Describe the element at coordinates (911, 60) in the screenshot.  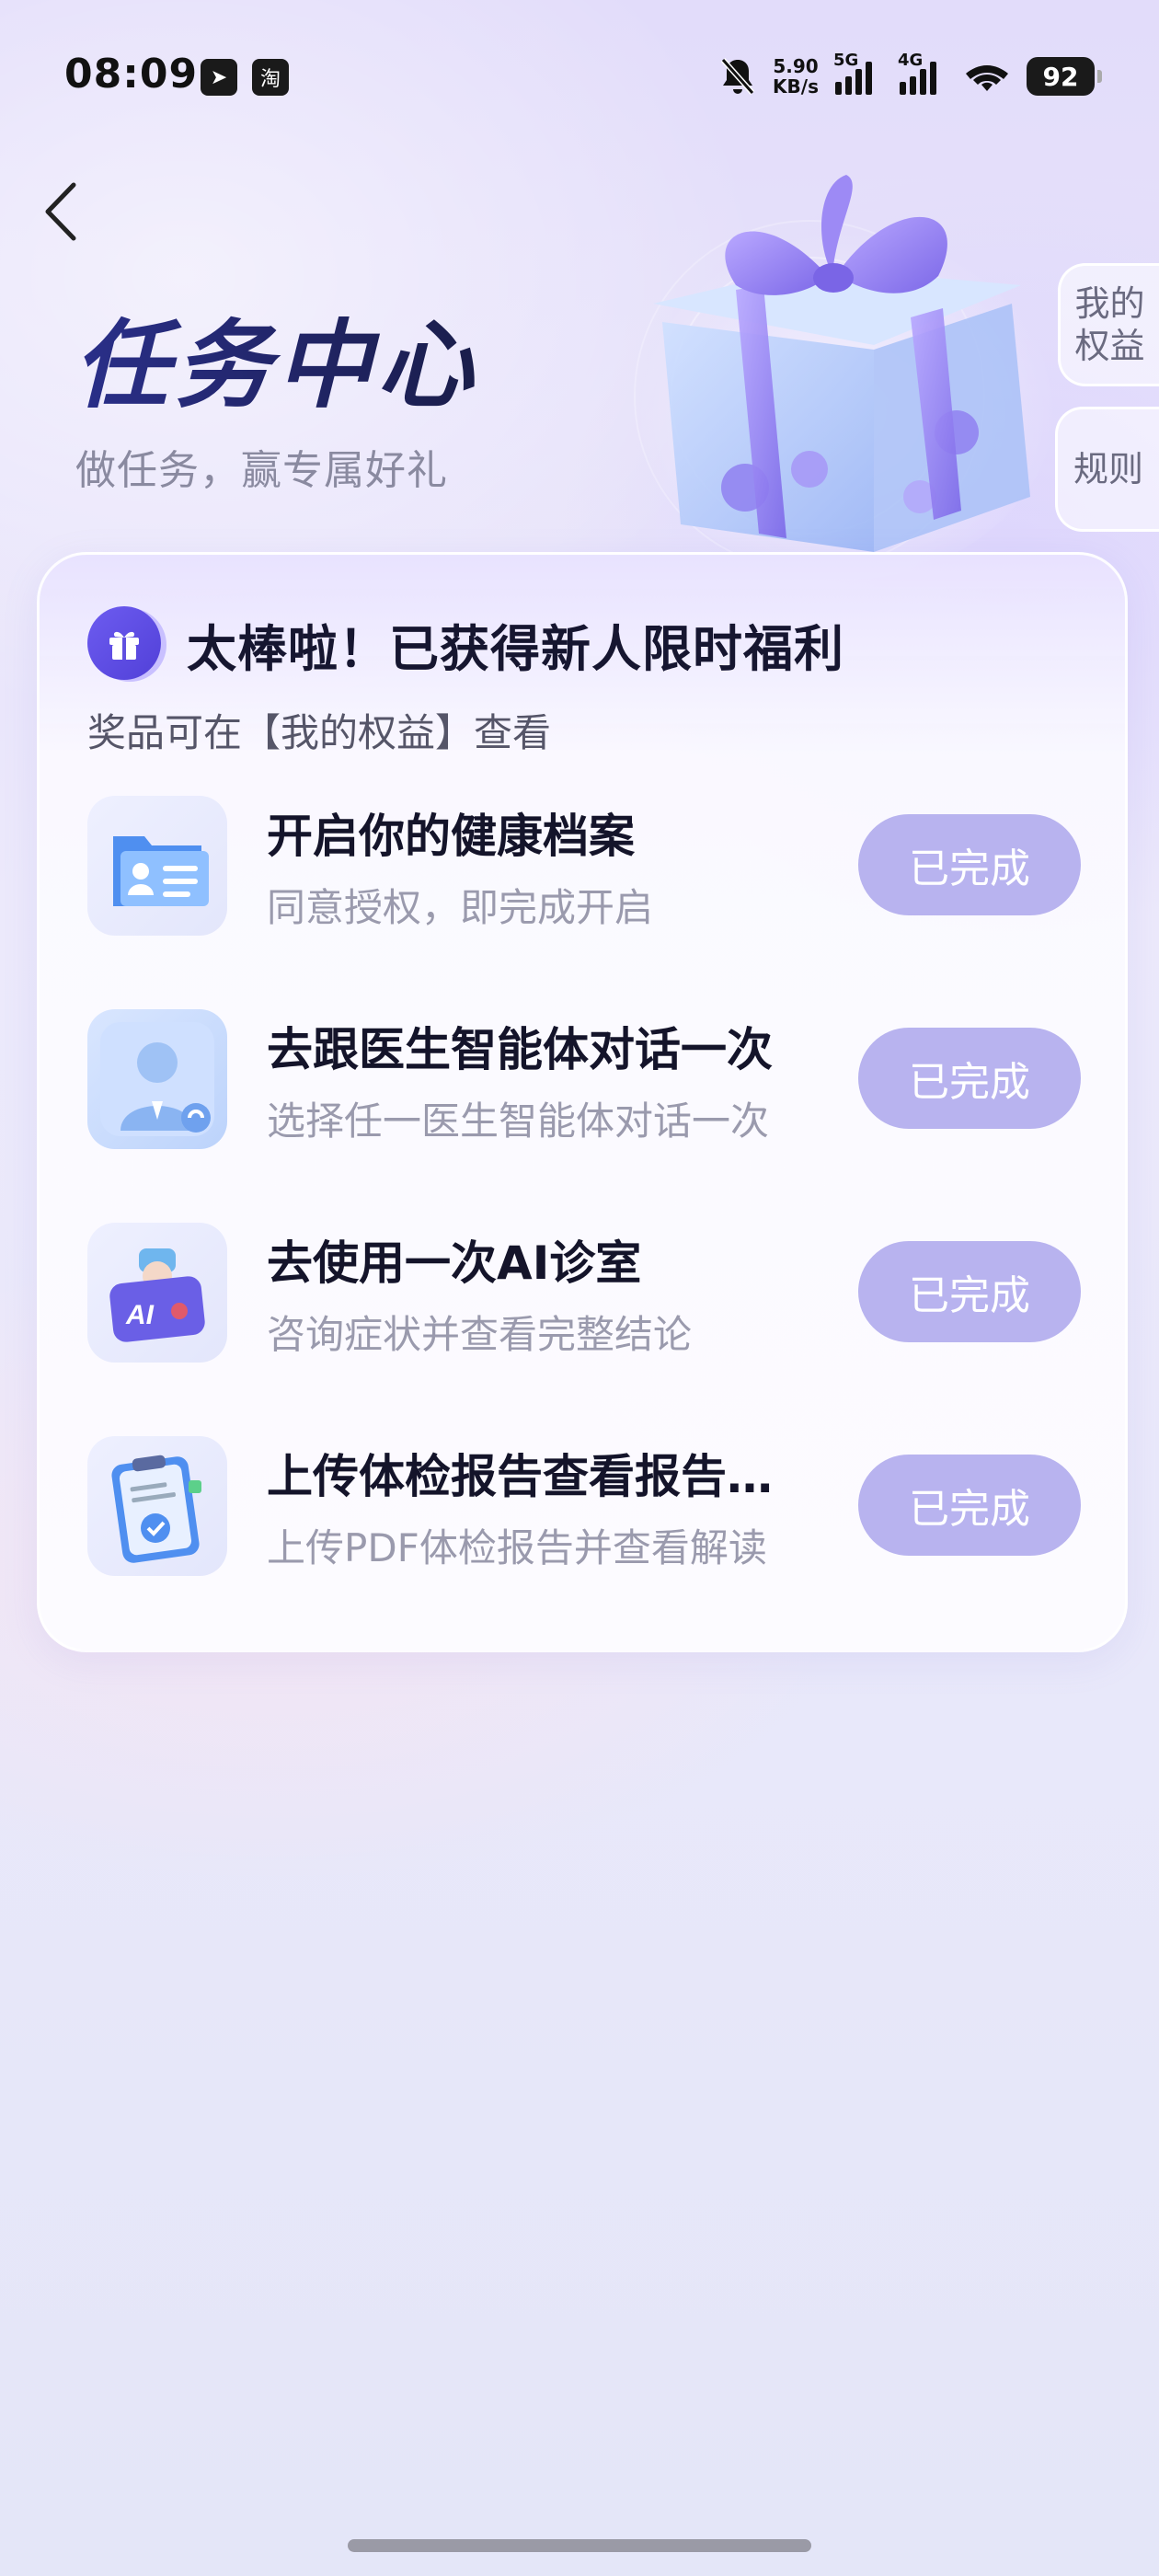
I see `signal-4g-label: 4G` at that location.